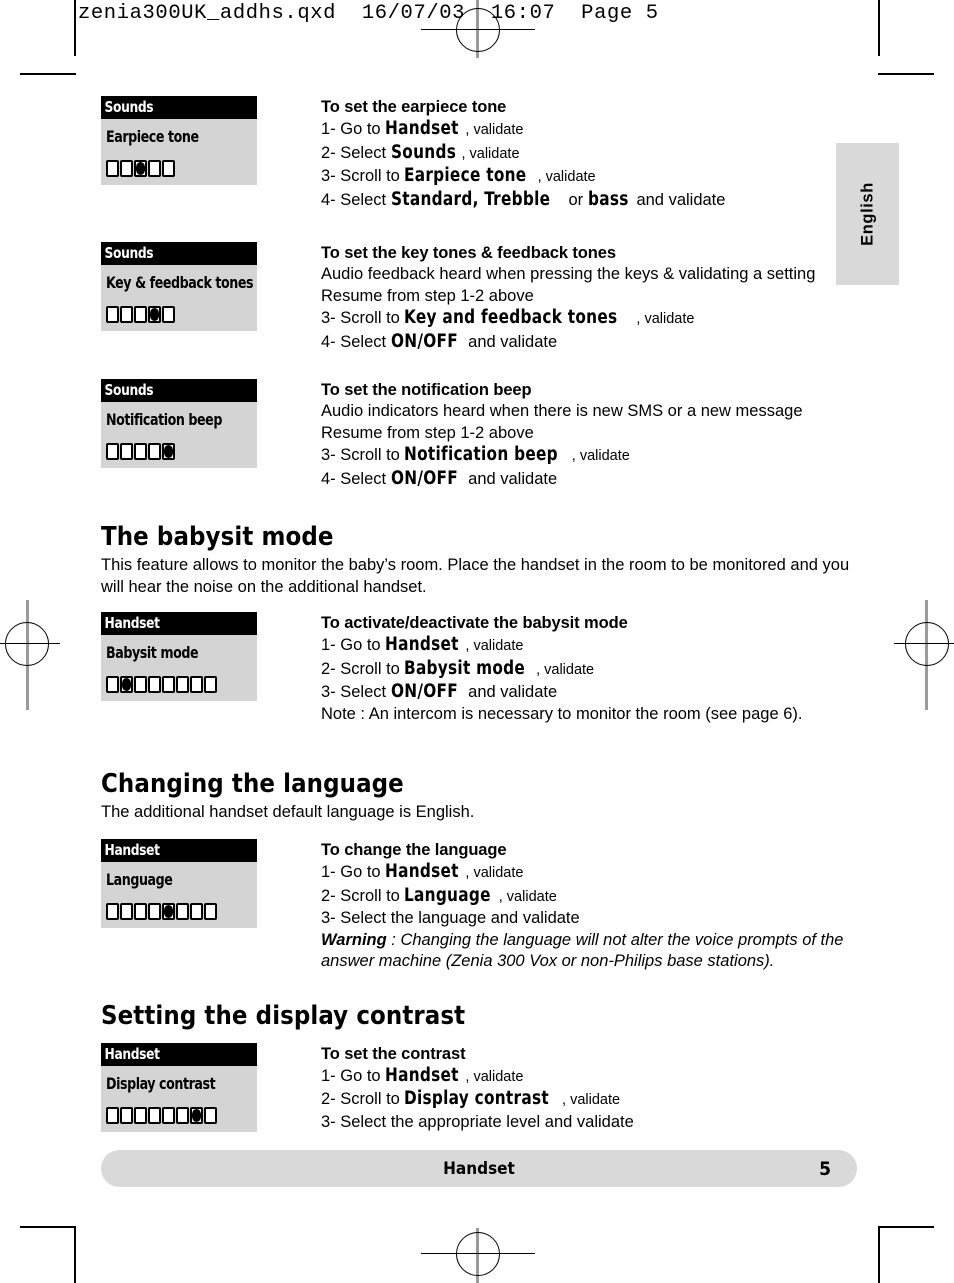 The image size is (954, 1283). I want to click on lcd-screen-key-feedback-tones: Sounds Key & feedback tones, so click(179, 286).